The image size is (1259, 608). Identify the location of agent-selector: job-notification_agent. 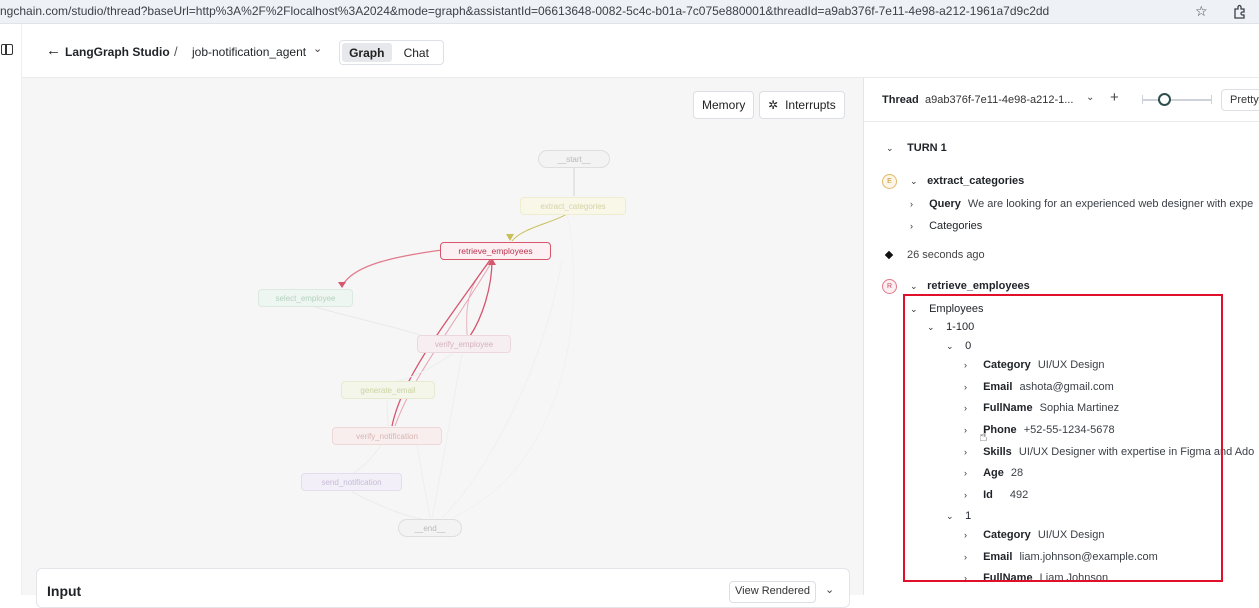
(249, 52).